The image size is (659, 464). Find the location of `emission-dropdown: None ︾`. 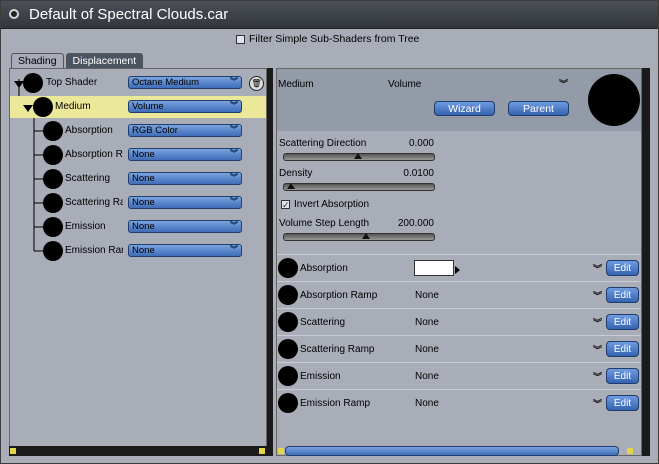

emission-dropdown: None ︾ is located at coordinates (185, 226).